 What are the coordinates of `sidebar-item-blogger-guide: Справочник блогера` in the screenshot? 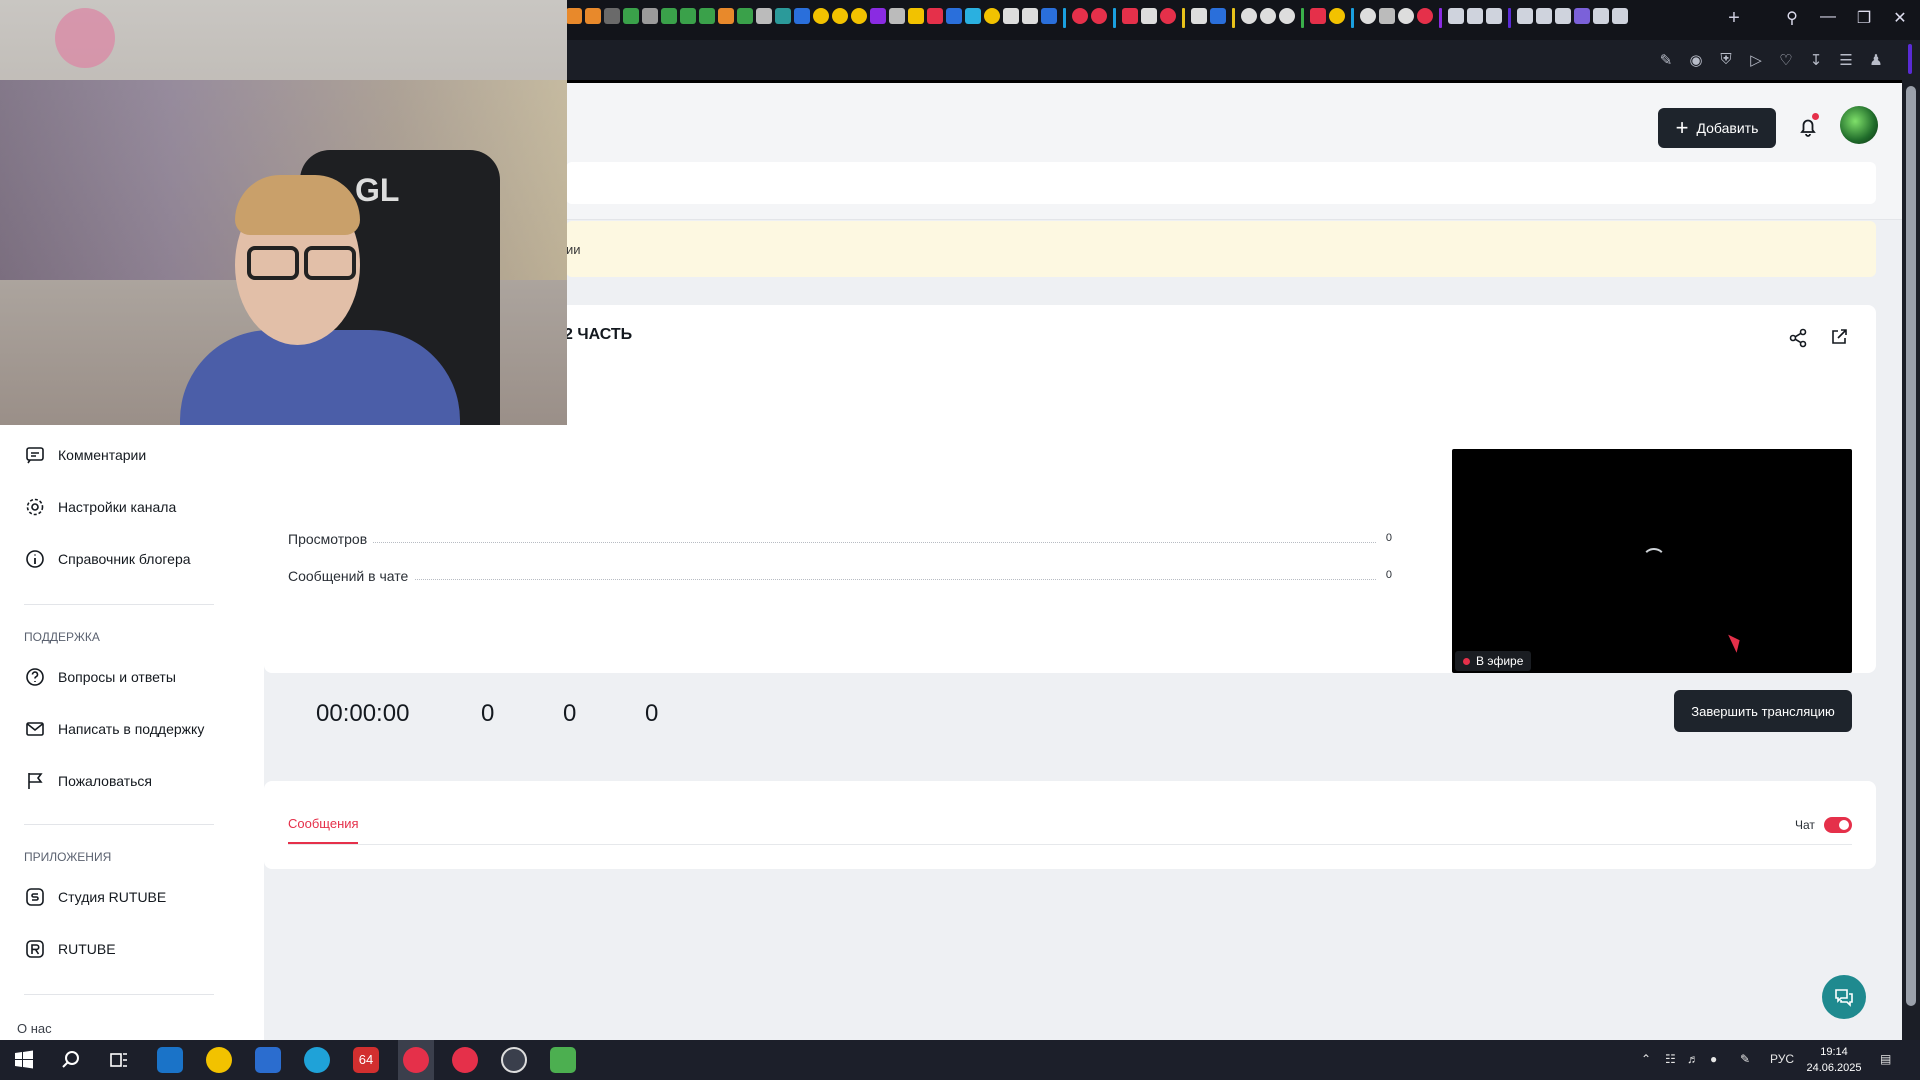 It's located at (107, 559).